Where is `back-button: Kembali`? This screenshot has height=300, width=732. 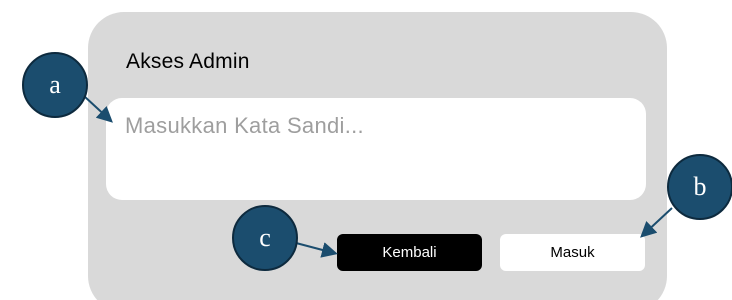 back-button: Kembali is located at coordinates (409, 252).